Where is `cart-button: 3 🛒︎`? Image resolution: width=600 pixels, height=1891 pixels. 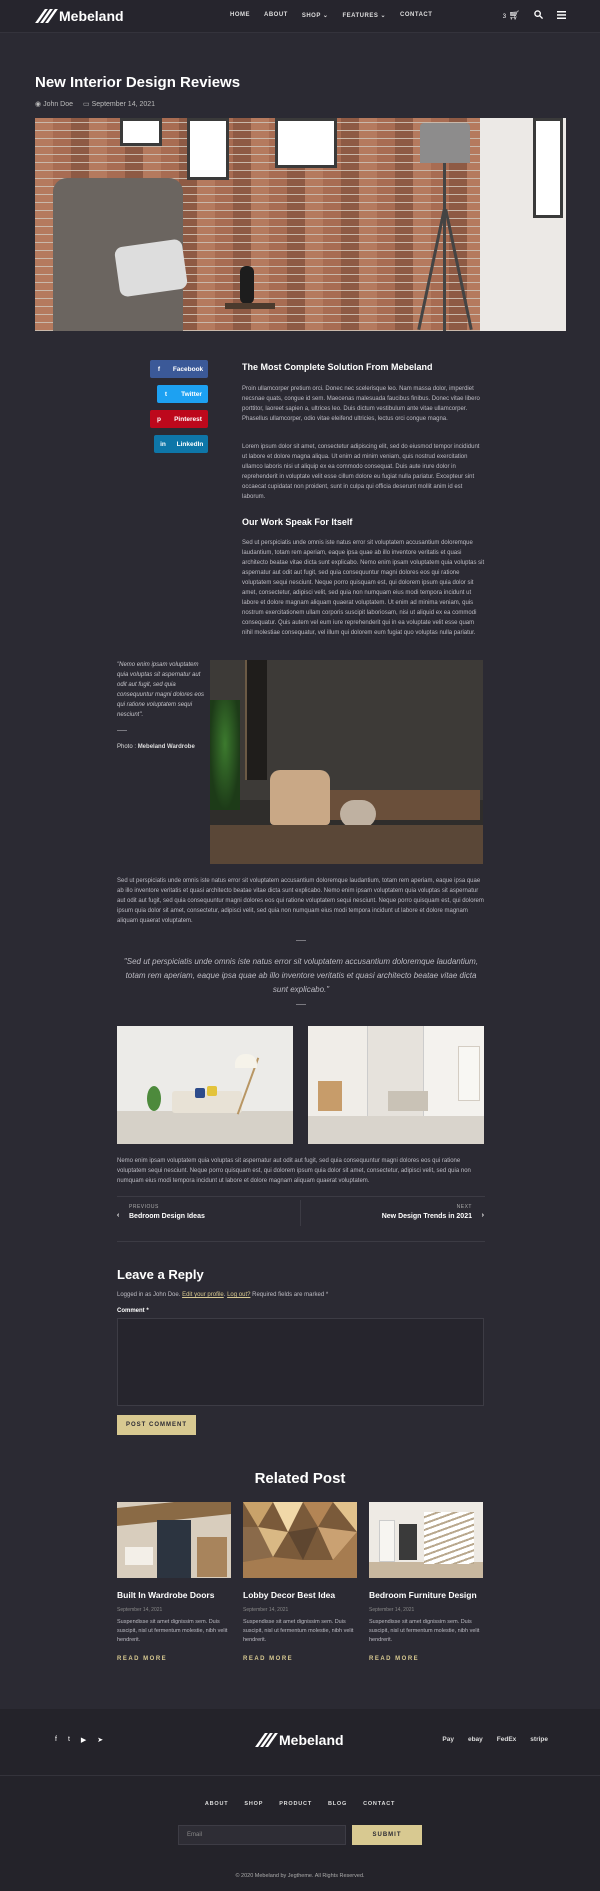
cart-button: 3 🛒︎ is located at coordinates (511, 15).